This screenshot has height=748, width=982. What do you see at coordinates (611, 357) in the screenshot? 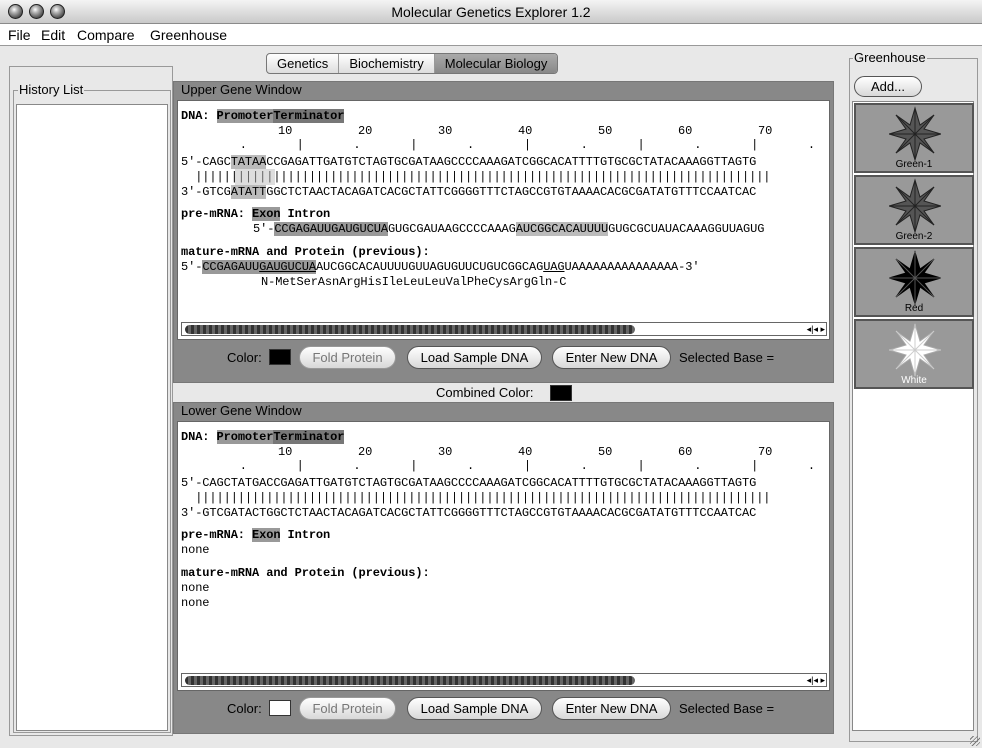
I see `upper-enter-new-dna-button: Enter New DNA` at bounding box center [611, 357].